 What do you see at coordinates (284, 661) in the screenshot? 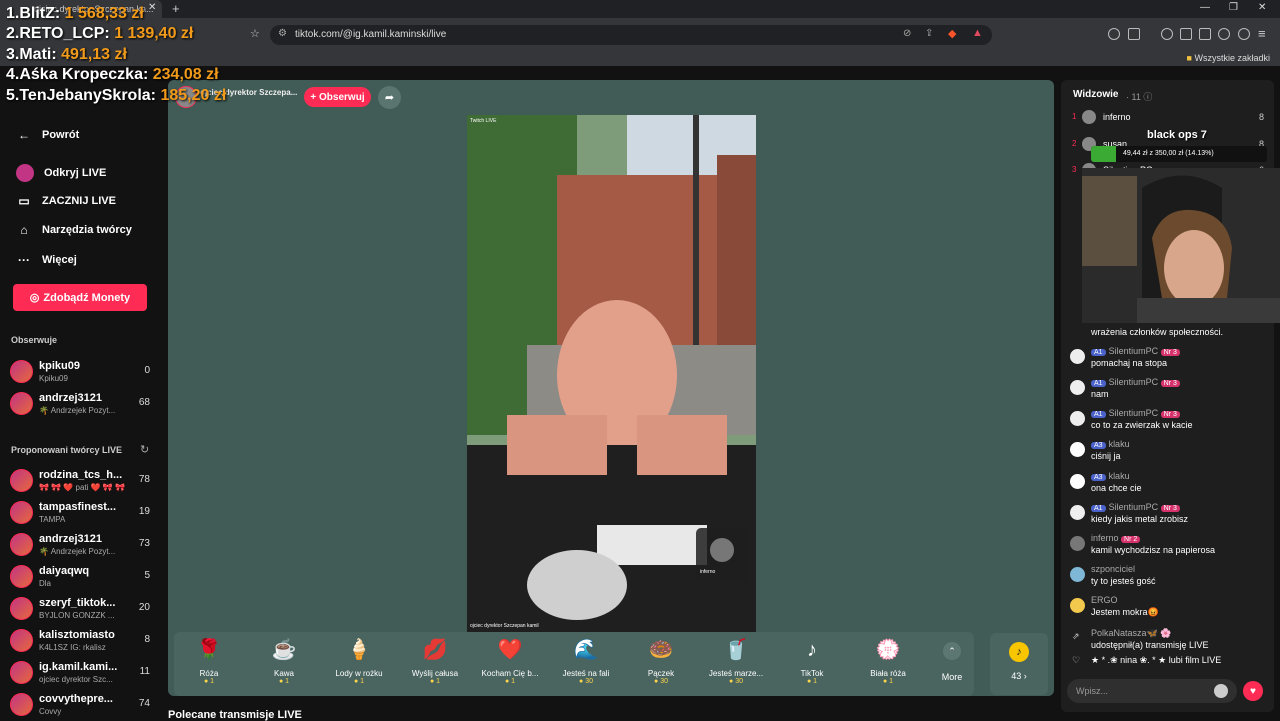
I see `gift-item: ☕ Kawa ● 1` at bounding box center [284, 661].